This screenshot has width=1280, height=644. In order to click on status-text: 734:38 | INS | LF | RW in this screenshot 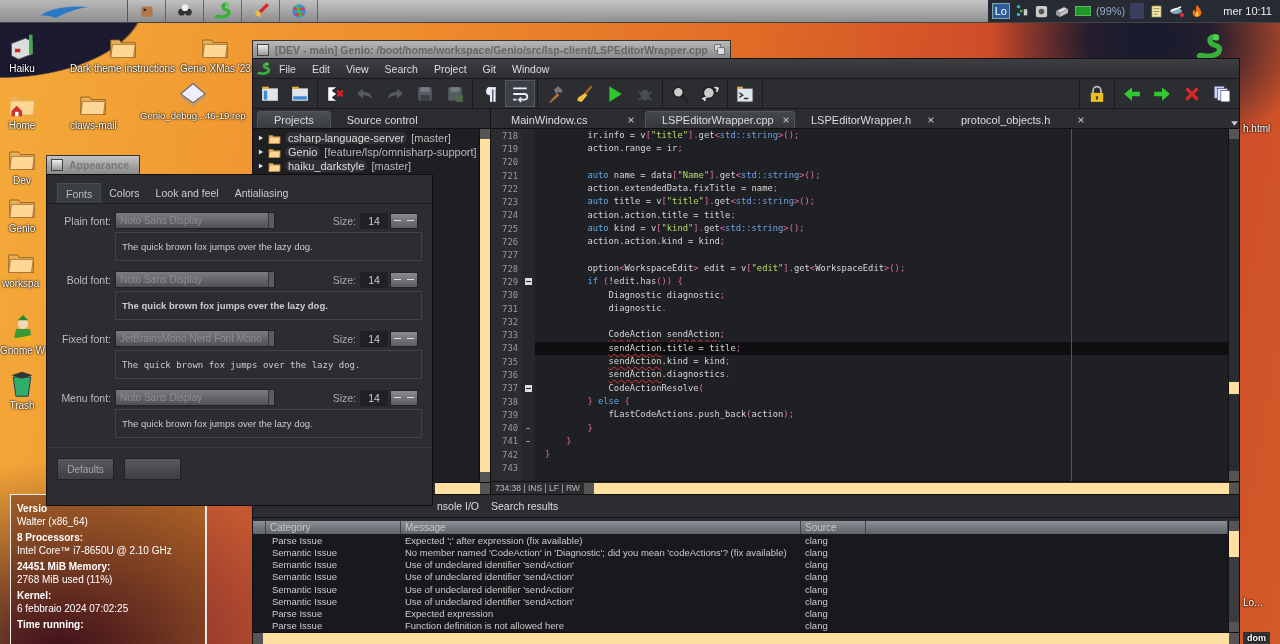, I will do `click(537, 488)`.